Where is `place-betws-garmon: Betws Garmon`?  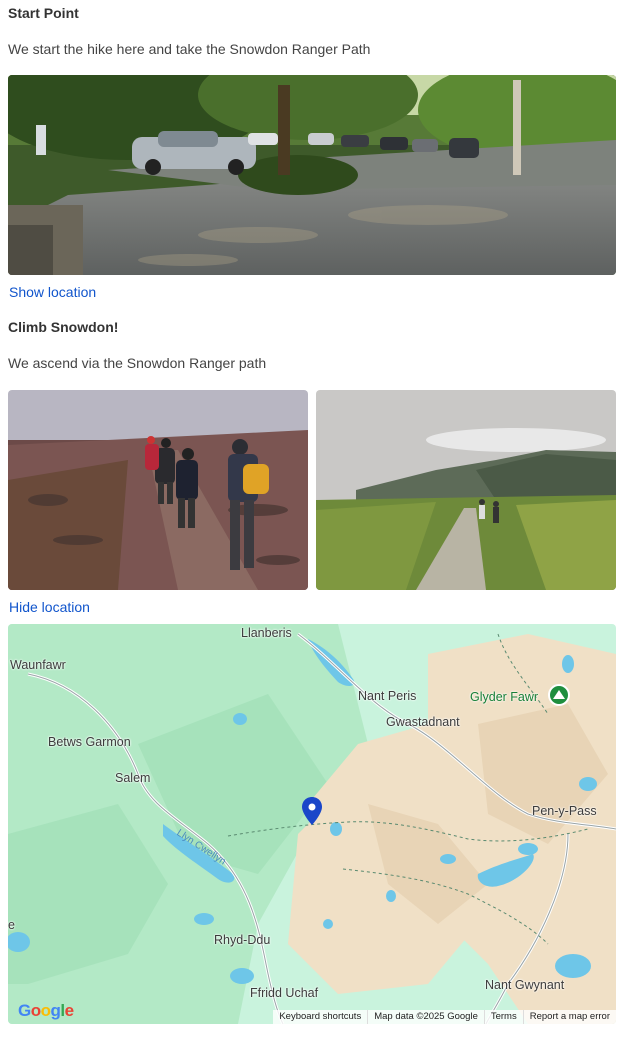
place-betws-garmon: Betws Garmon is located at coordinates (89, 742).